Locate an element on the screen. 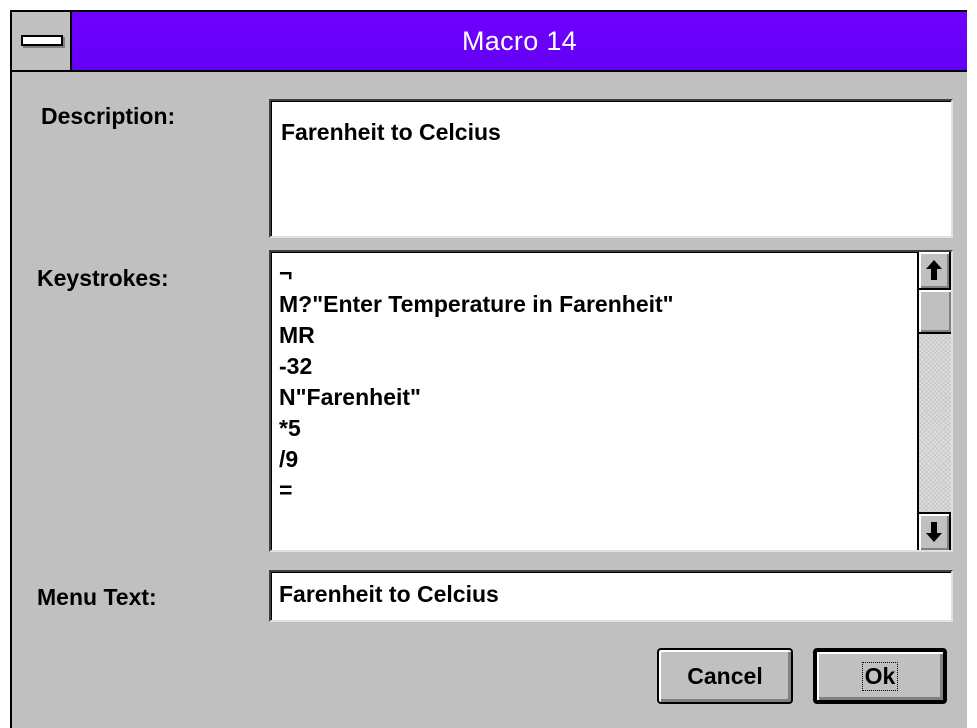 This screenshot has width=977, height=728. description-label: Description: is located at coordinates (108, 116).